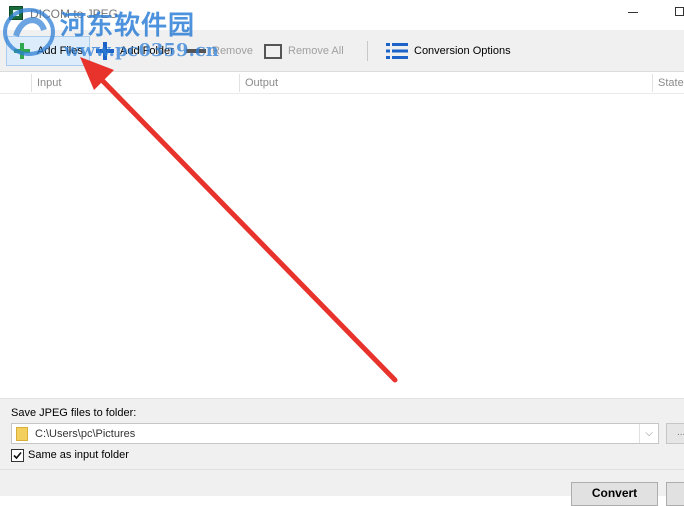 The height and width of the screenshot is (506, 684). What do you see at coordinates (60, 51) in the screenshot?
I see `add-files-label: Add Files` at bounding box center [60, 51].